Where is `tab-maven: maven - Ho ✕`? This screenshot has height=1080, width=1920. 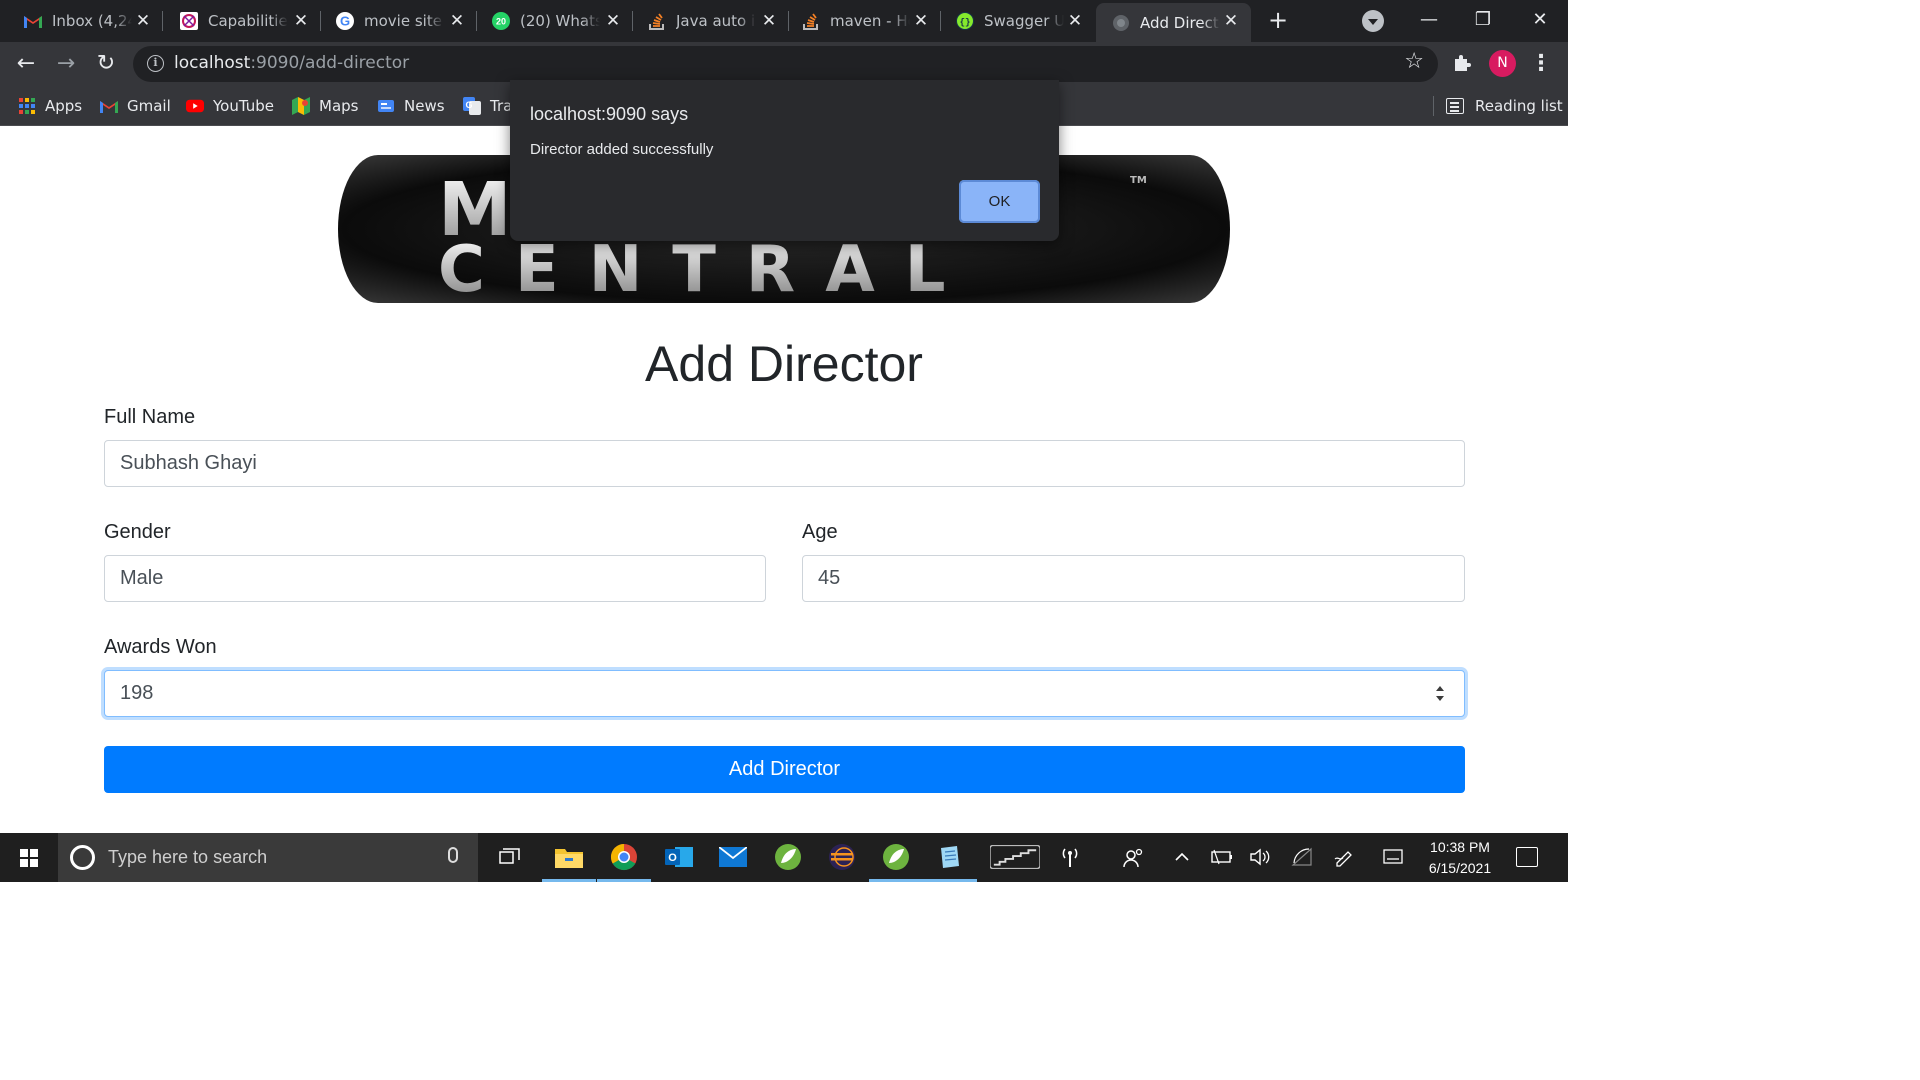
tab-maven: maven - Ho ✕ is located at coordinates (859, 21).